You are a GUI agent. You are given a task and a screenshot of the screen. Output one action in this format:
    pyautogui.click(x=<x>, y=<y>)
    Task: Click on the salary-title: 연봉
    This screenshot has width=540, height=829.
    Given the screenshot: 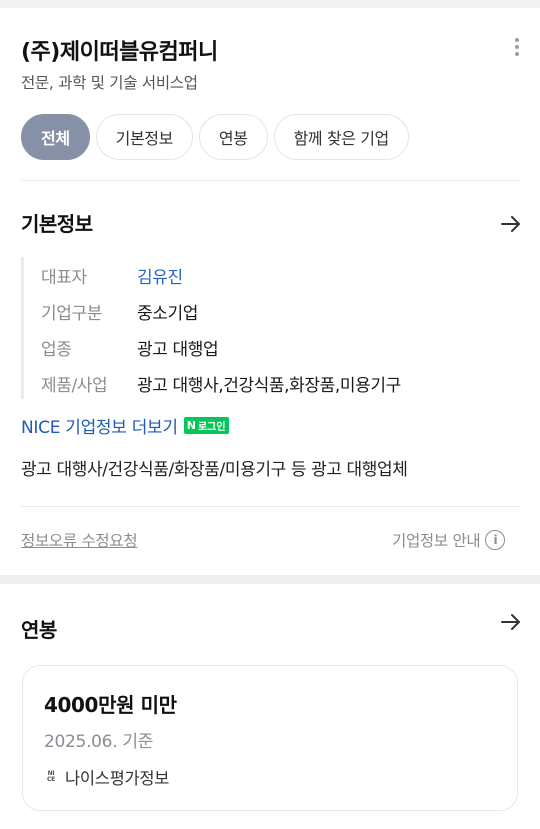 What is the action you would take?
    pyautogui.click(x=39, y=630)
    